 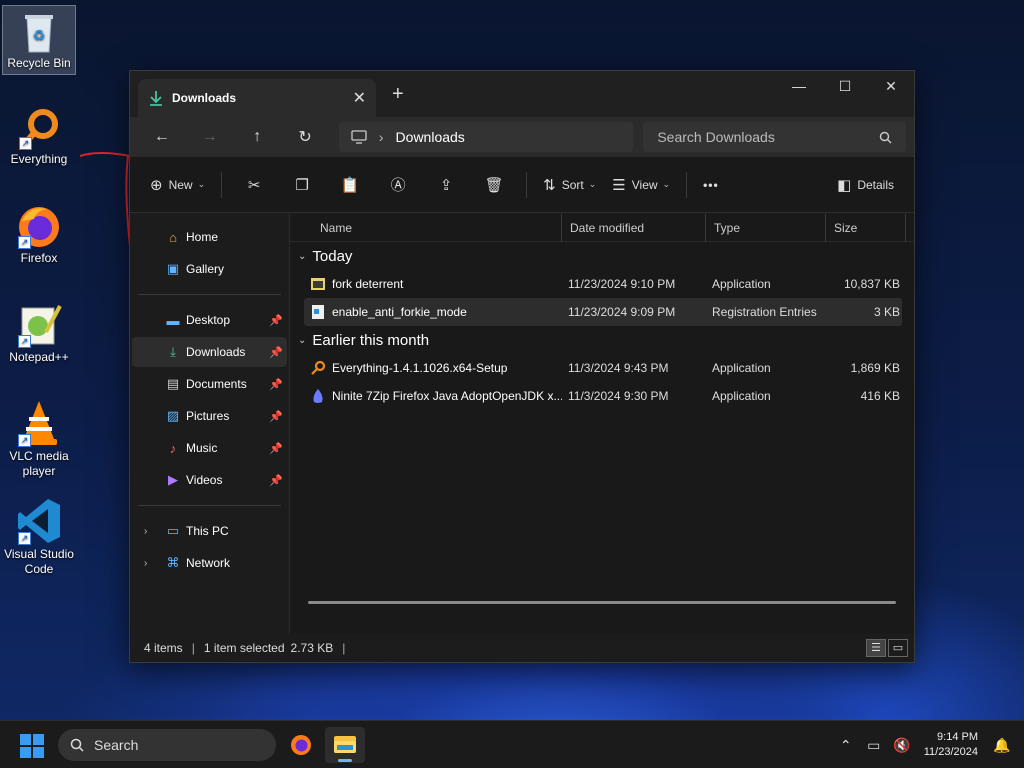 I want to click on desktop-icon-vscode: ↗ Visual Studio Code, so click(x=39, y=537).